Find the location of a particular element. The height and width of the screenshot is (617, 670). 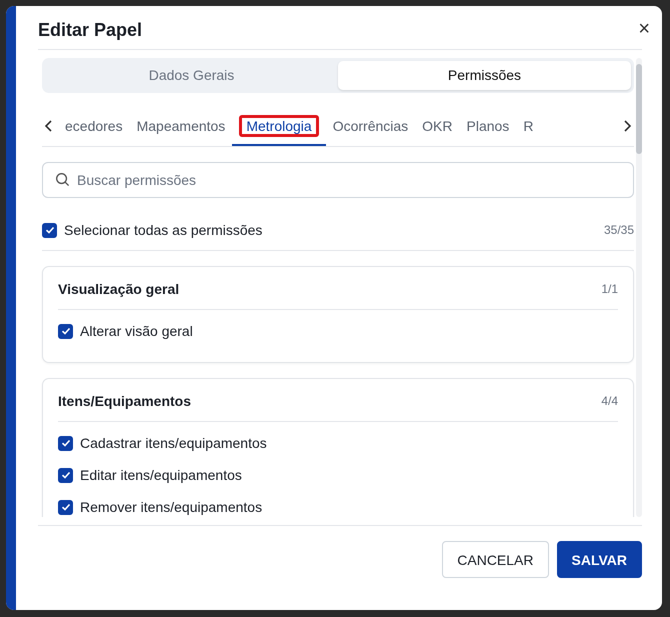

save-button: SALVAR is located at coordinates (599, 559).